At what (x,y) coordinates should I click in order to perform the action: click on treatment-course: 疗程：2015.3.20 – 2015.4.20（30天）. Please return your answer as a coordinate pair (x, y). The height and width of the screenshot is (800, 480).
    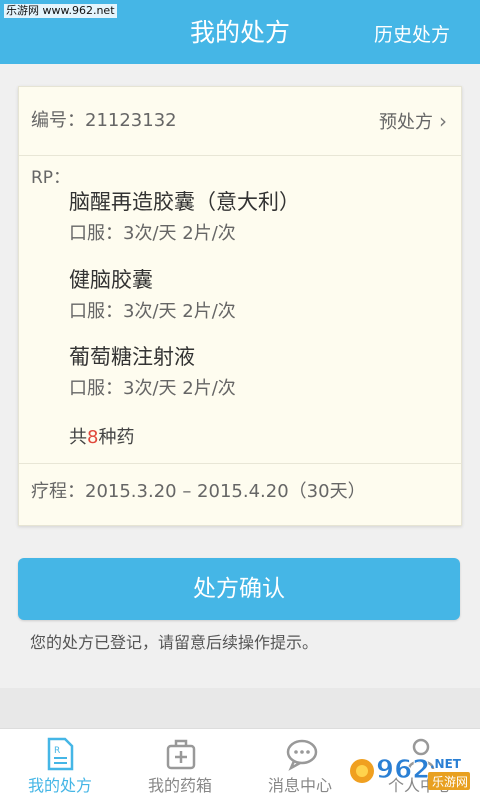
    Looking at the image, I should click on (198, 490).